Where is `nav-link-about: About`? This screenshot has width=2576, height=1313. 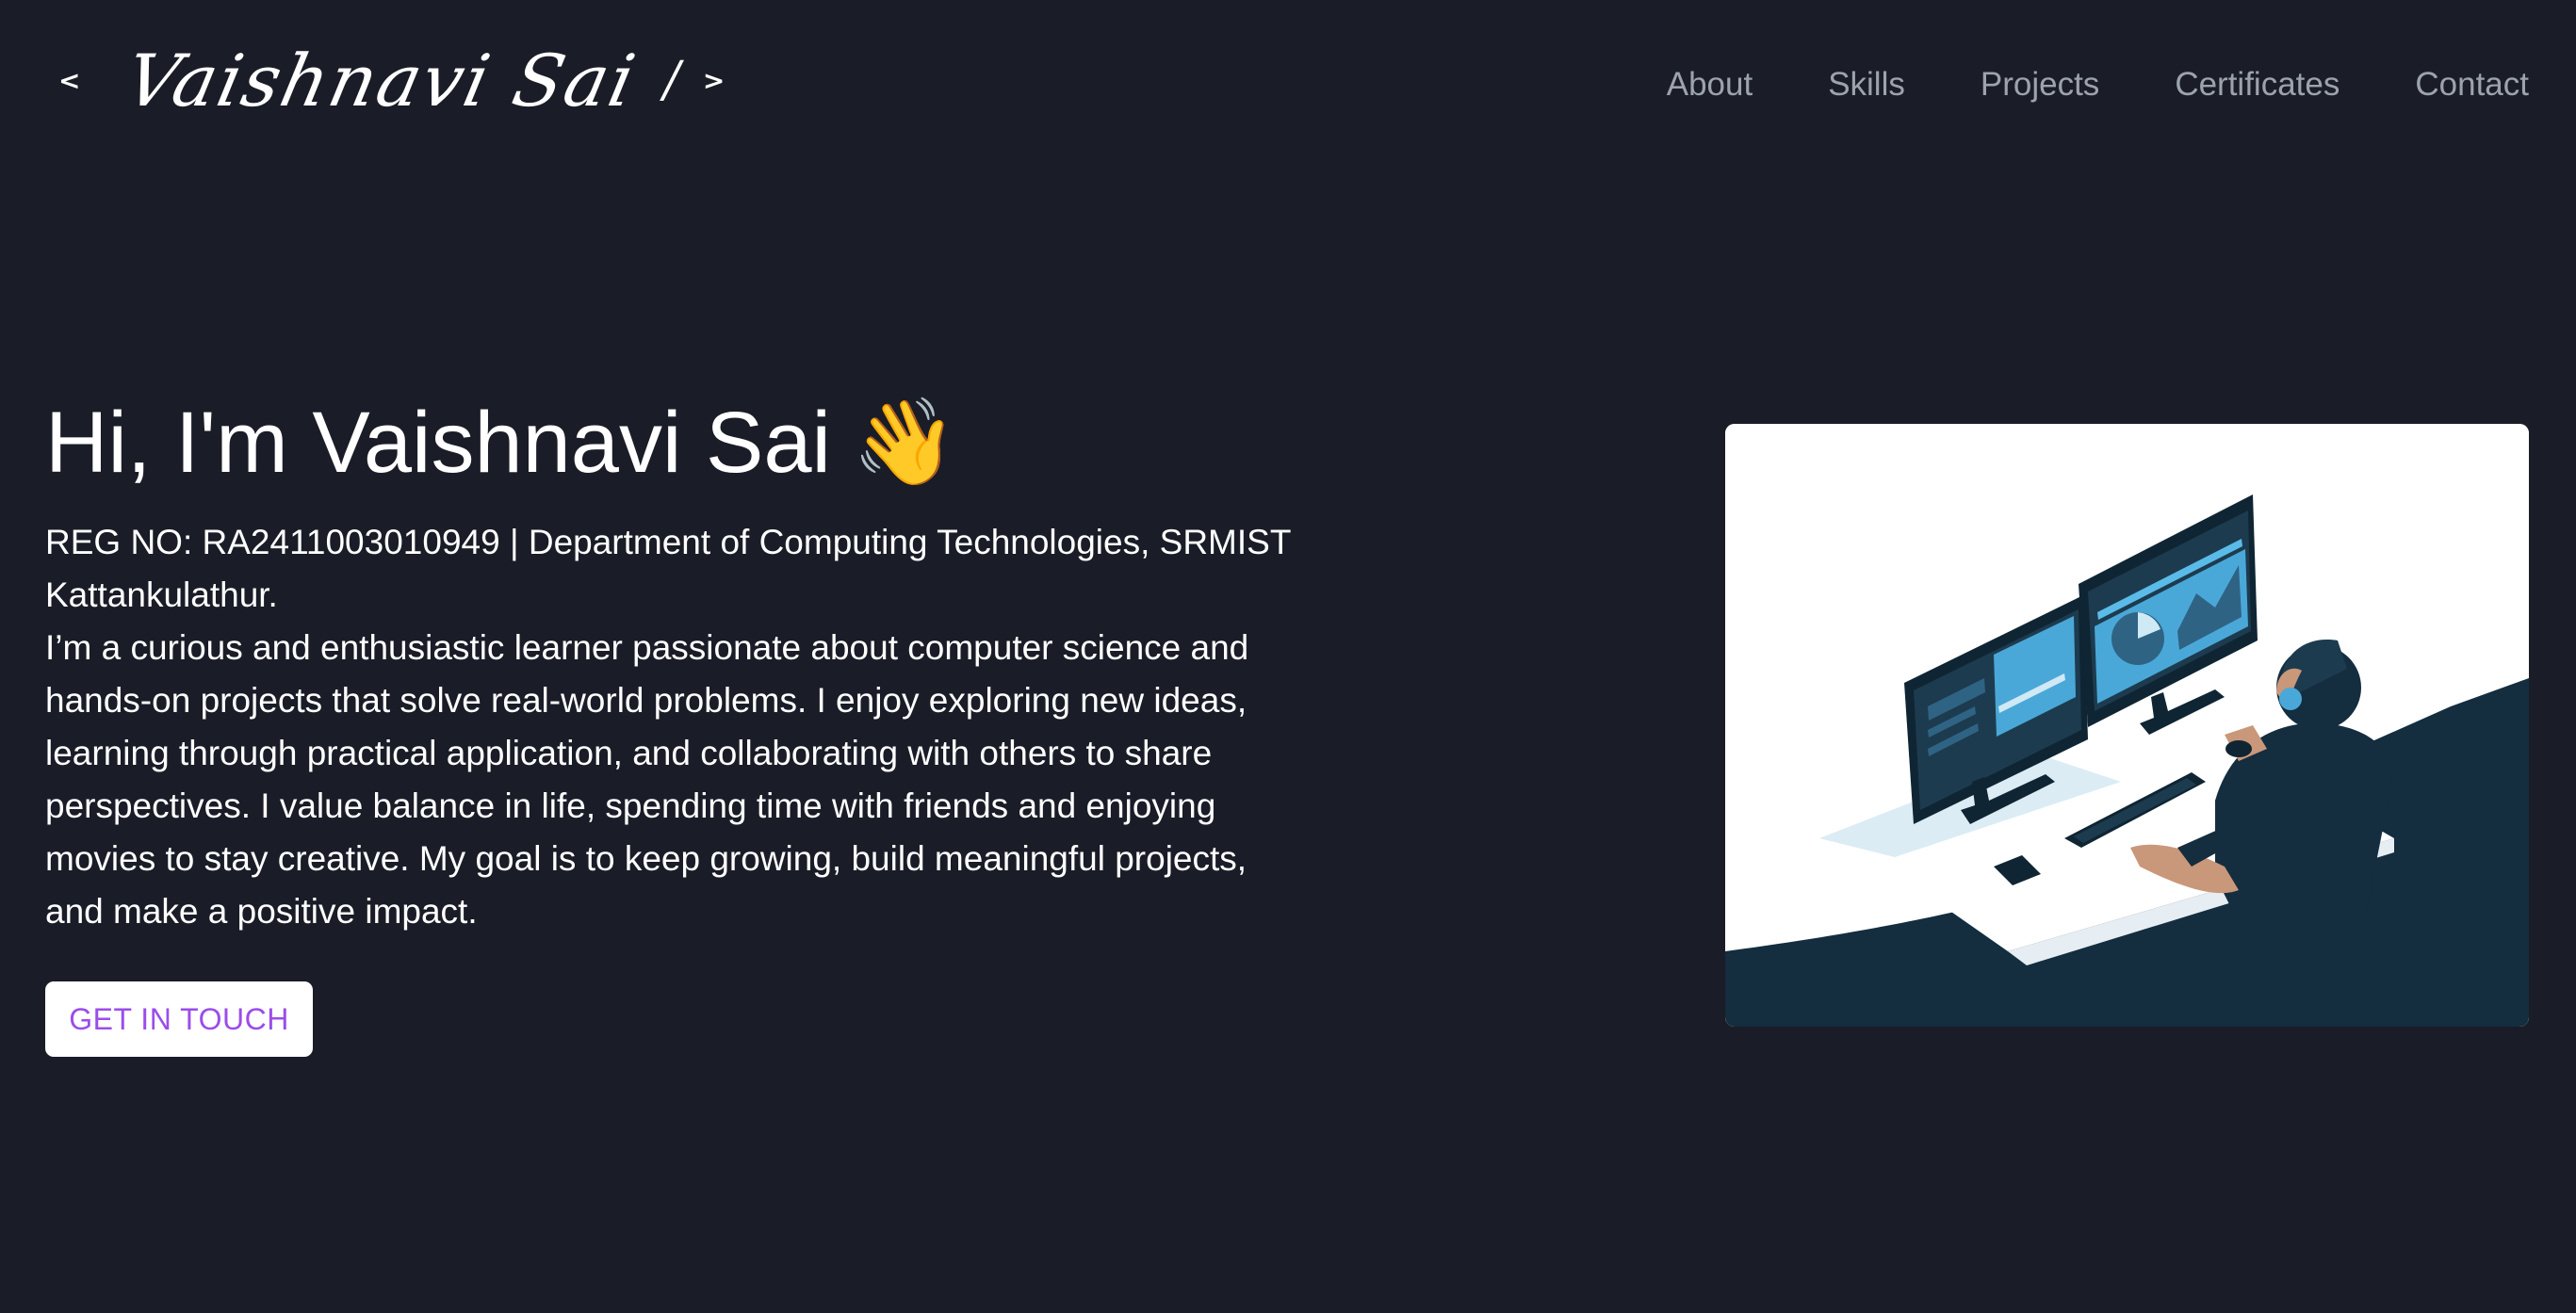 nav-link-about: About is located at coordinates (1710, 85).